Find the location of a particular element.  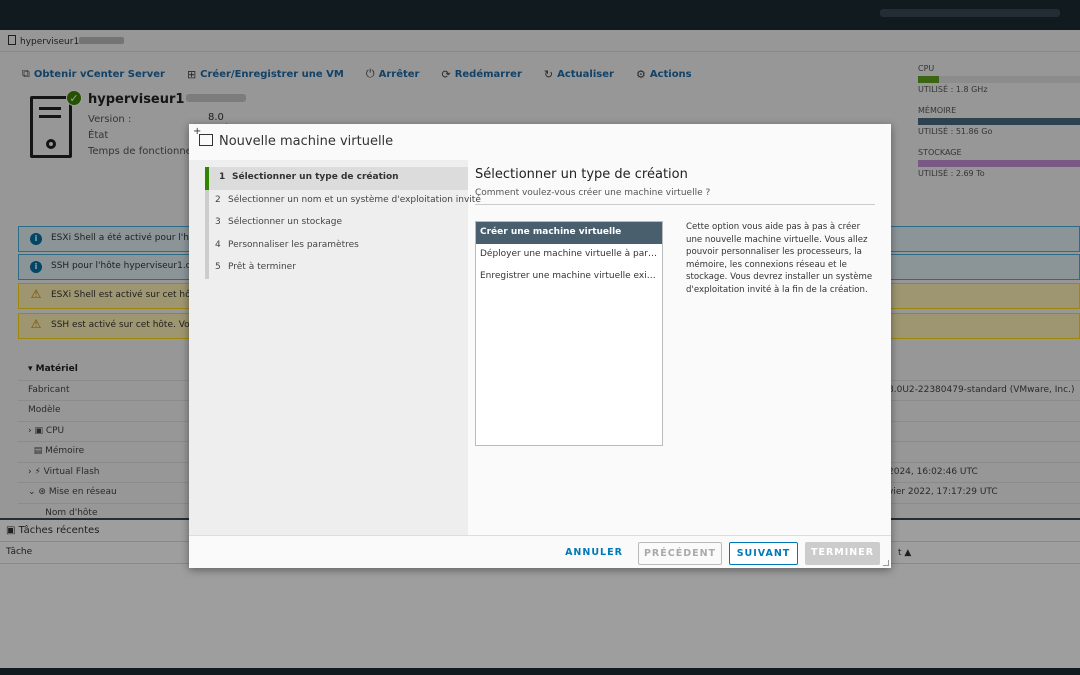

step-1: 1 Sélectionner un type de création is located at coordinates (336, 178).